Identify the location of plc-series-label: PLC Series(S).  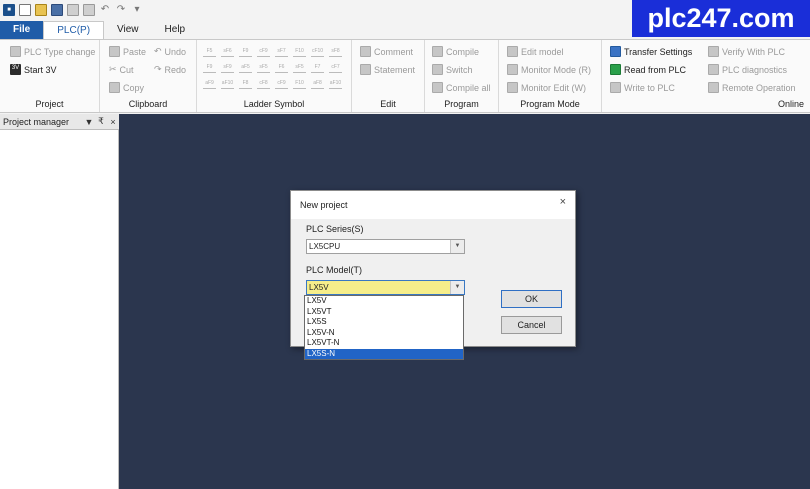
(335, 229).